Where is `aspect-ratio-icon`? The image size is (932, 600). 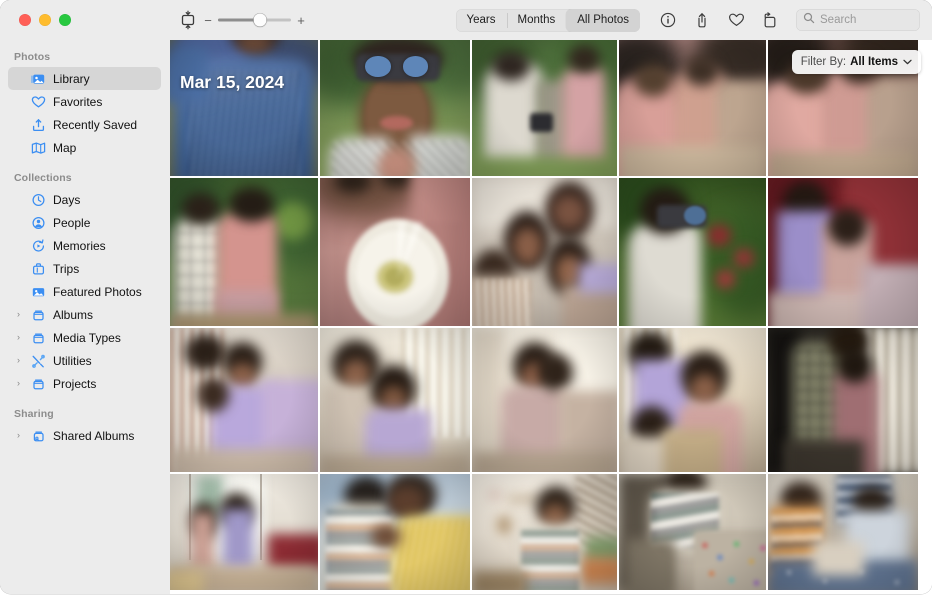 aspect-ratio-icon is located at coordinates (188, 20).